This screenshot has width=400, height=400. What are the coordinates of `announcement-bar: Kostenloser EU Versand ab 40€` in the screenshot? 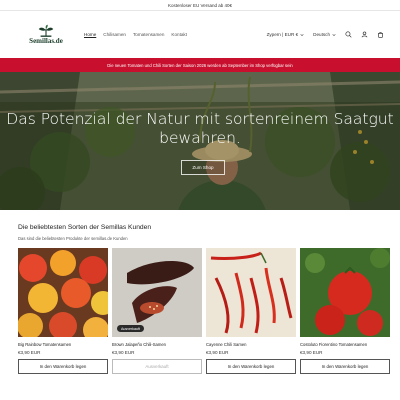 It's located at (200, 5).